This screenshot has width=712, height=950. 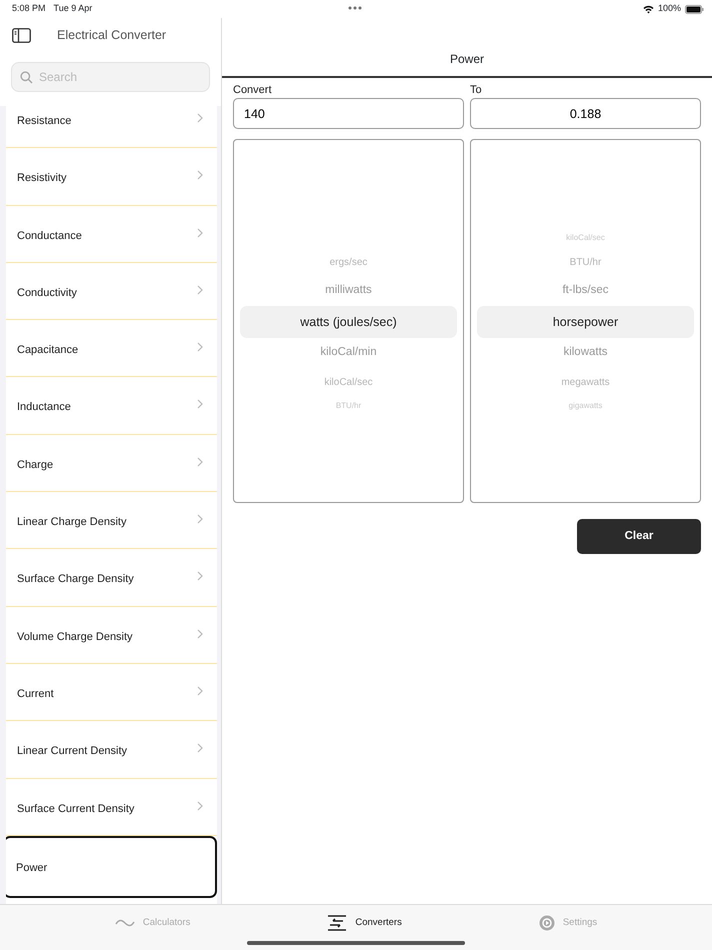 I want to click on search-field: Search, so click(x=110, y=77).